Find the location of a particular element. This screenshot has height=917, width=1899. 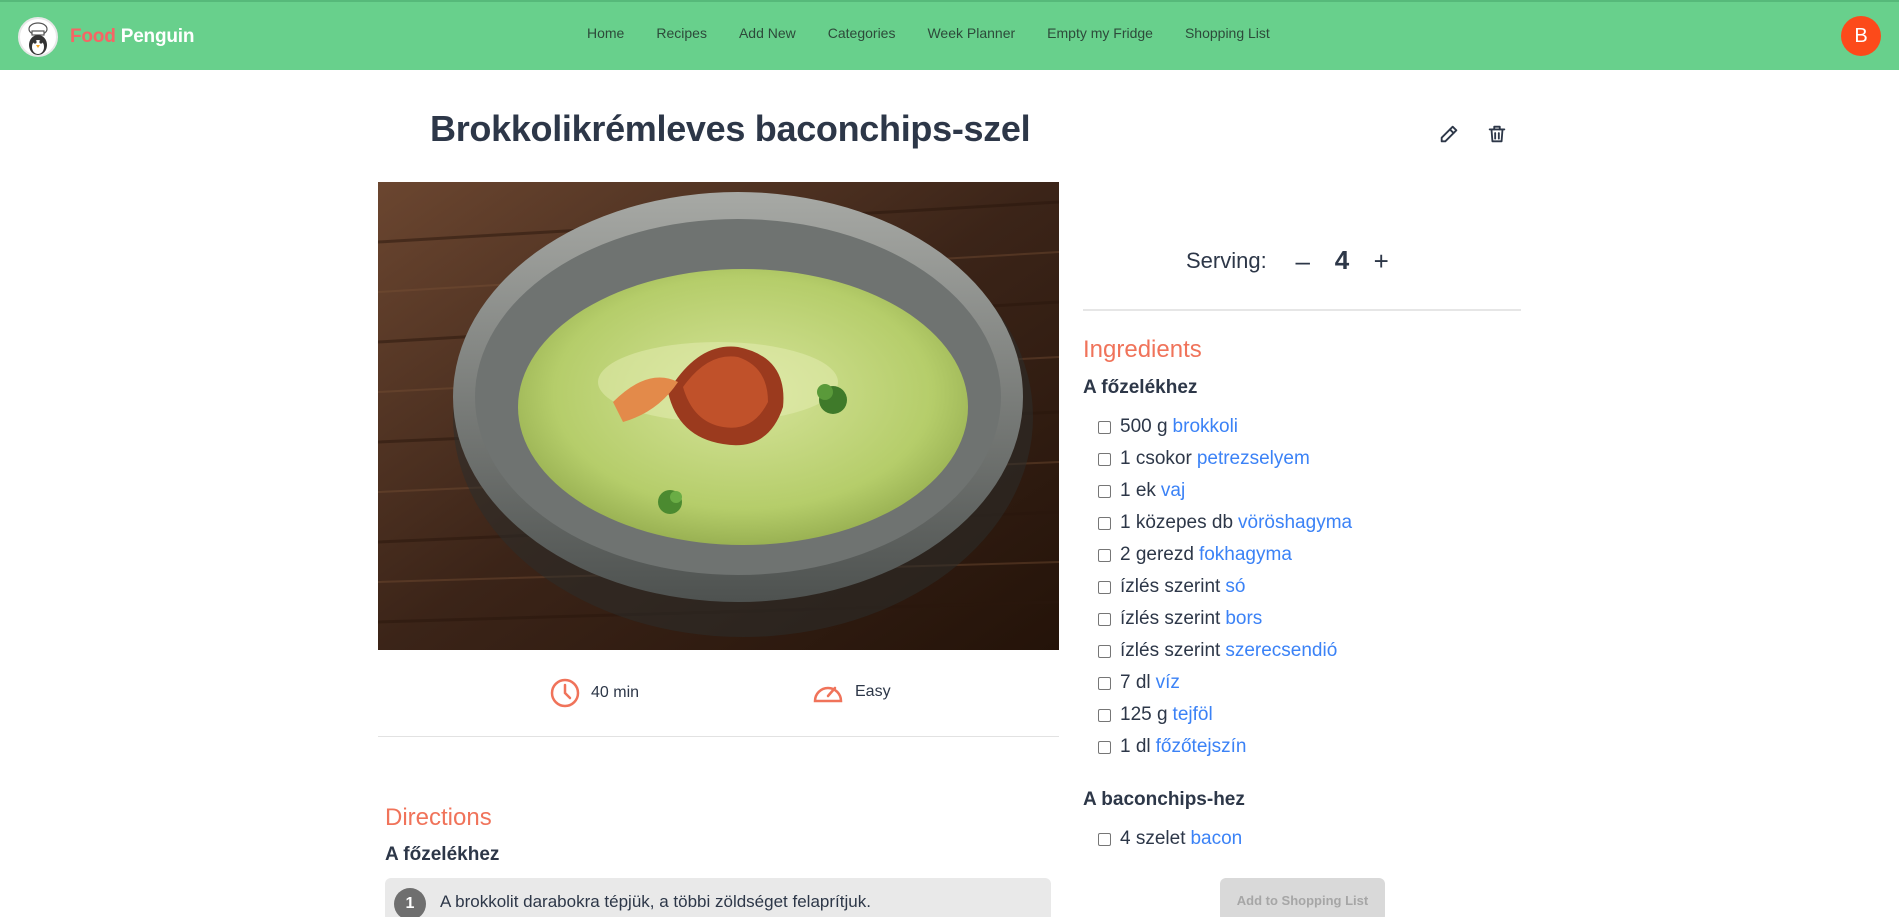

ingredient-quantity: 1 ek is located at coordinates (1138, 490).